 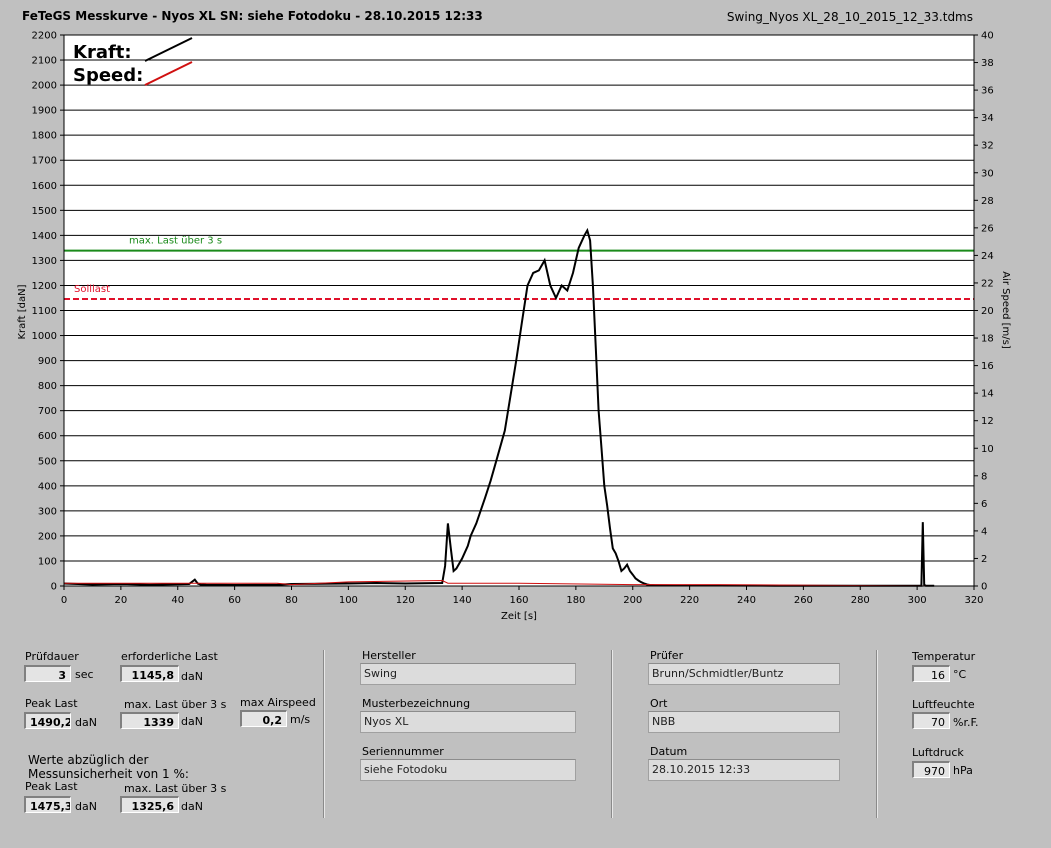 What do you see at coordinates (984, 587) in the screenshot?
I see `y-right-tick-label: 0` at bounding box center [984, 587].